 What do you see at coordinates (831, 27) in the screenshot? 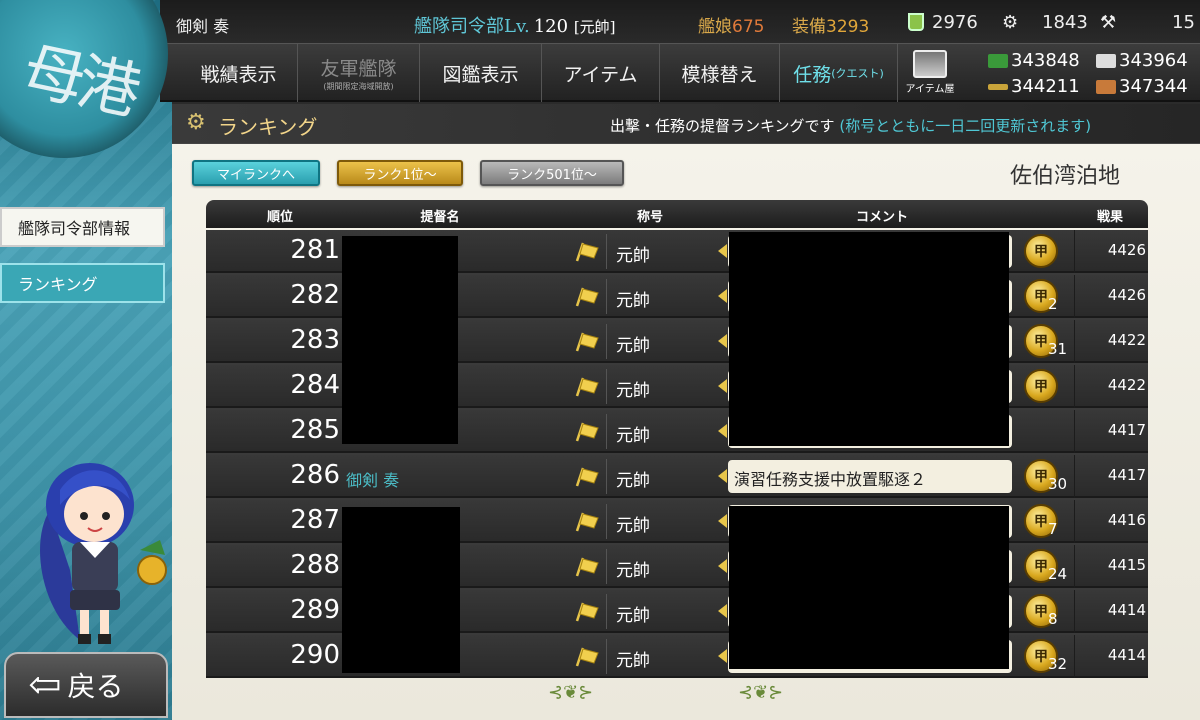
I see `equipment-count: 装備3293` at bounding box center [831, 27].